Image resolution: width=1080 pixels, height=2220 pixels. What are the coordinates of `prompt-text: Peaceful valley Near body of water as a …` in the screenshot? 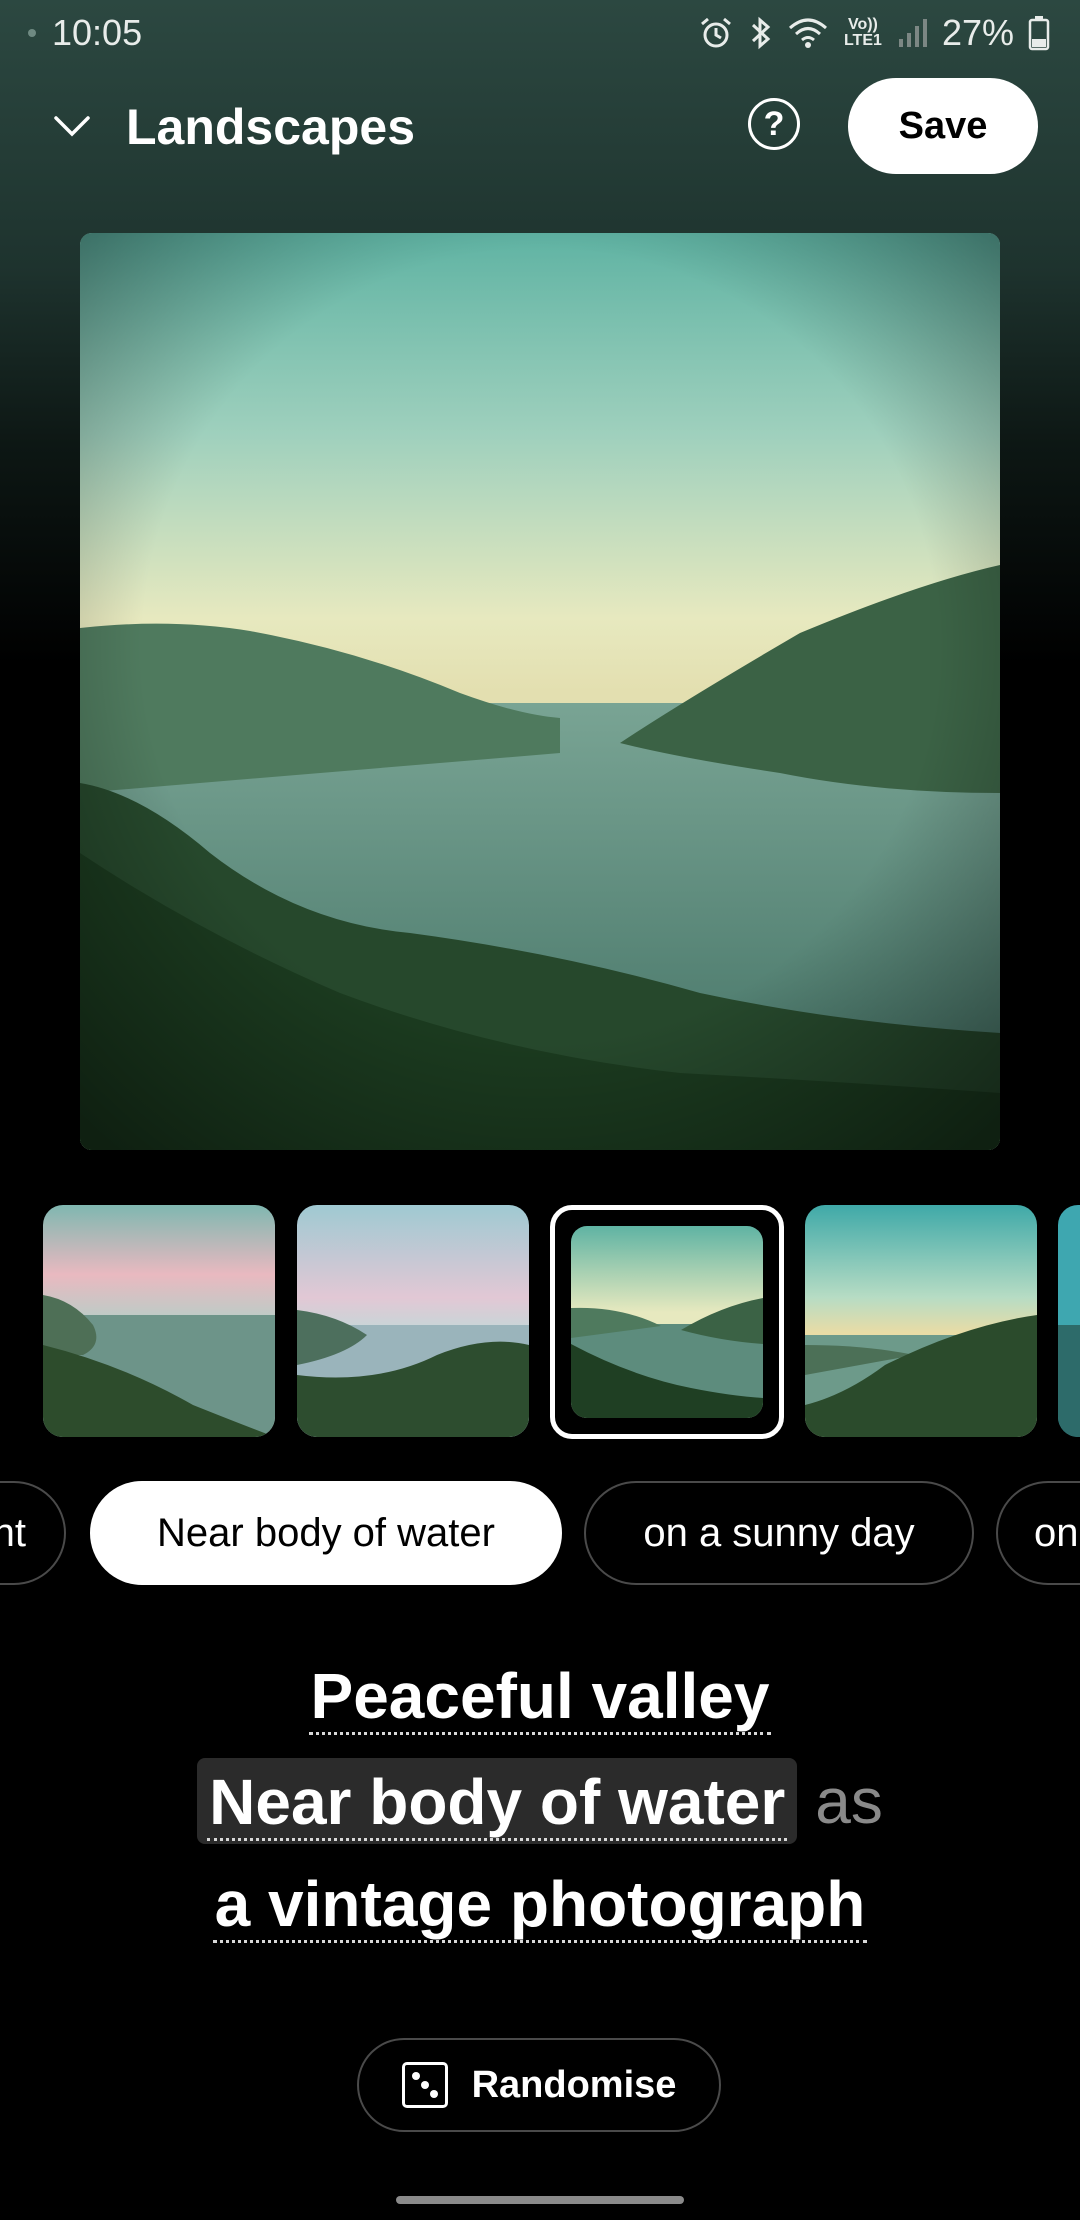 It's located at (540, 1801).